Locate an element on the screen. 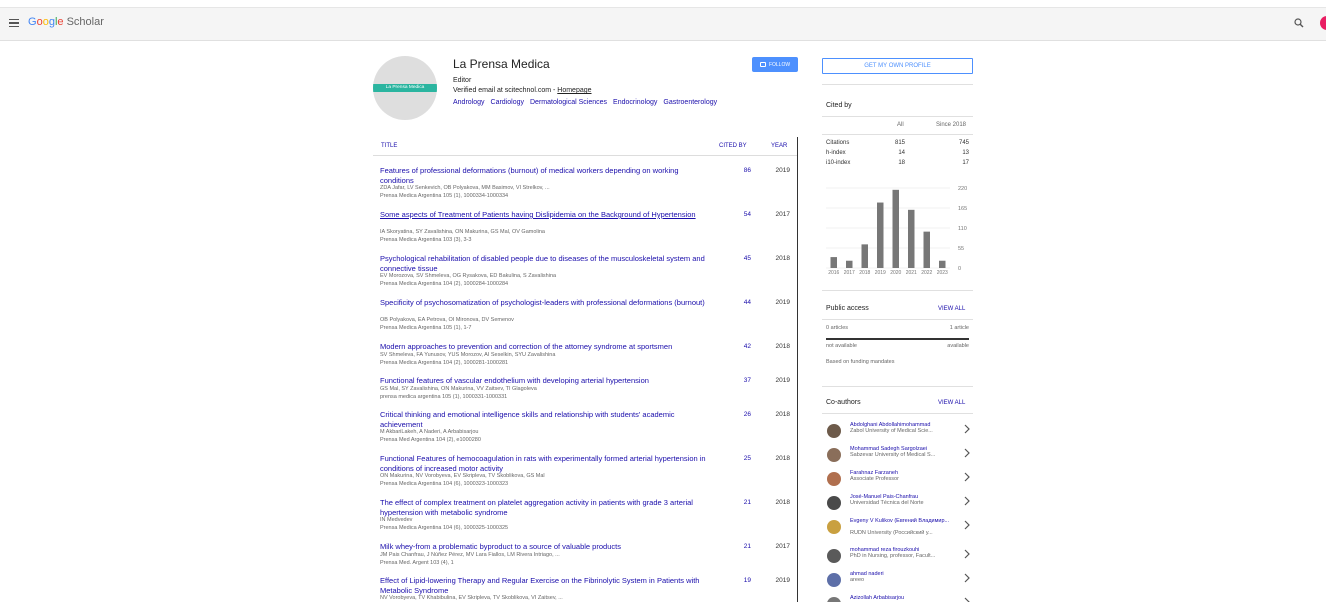 This screenshot has width=1326, height=602. y-tick-label: 0 is located at coordinates (959, 269).